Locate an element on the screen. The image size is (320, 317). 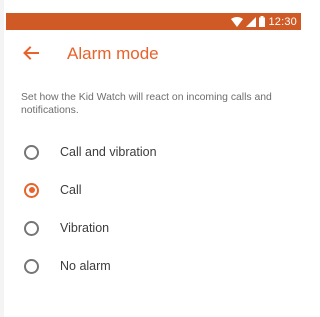
radio-checked-icon is located at coordinates (31, 190).